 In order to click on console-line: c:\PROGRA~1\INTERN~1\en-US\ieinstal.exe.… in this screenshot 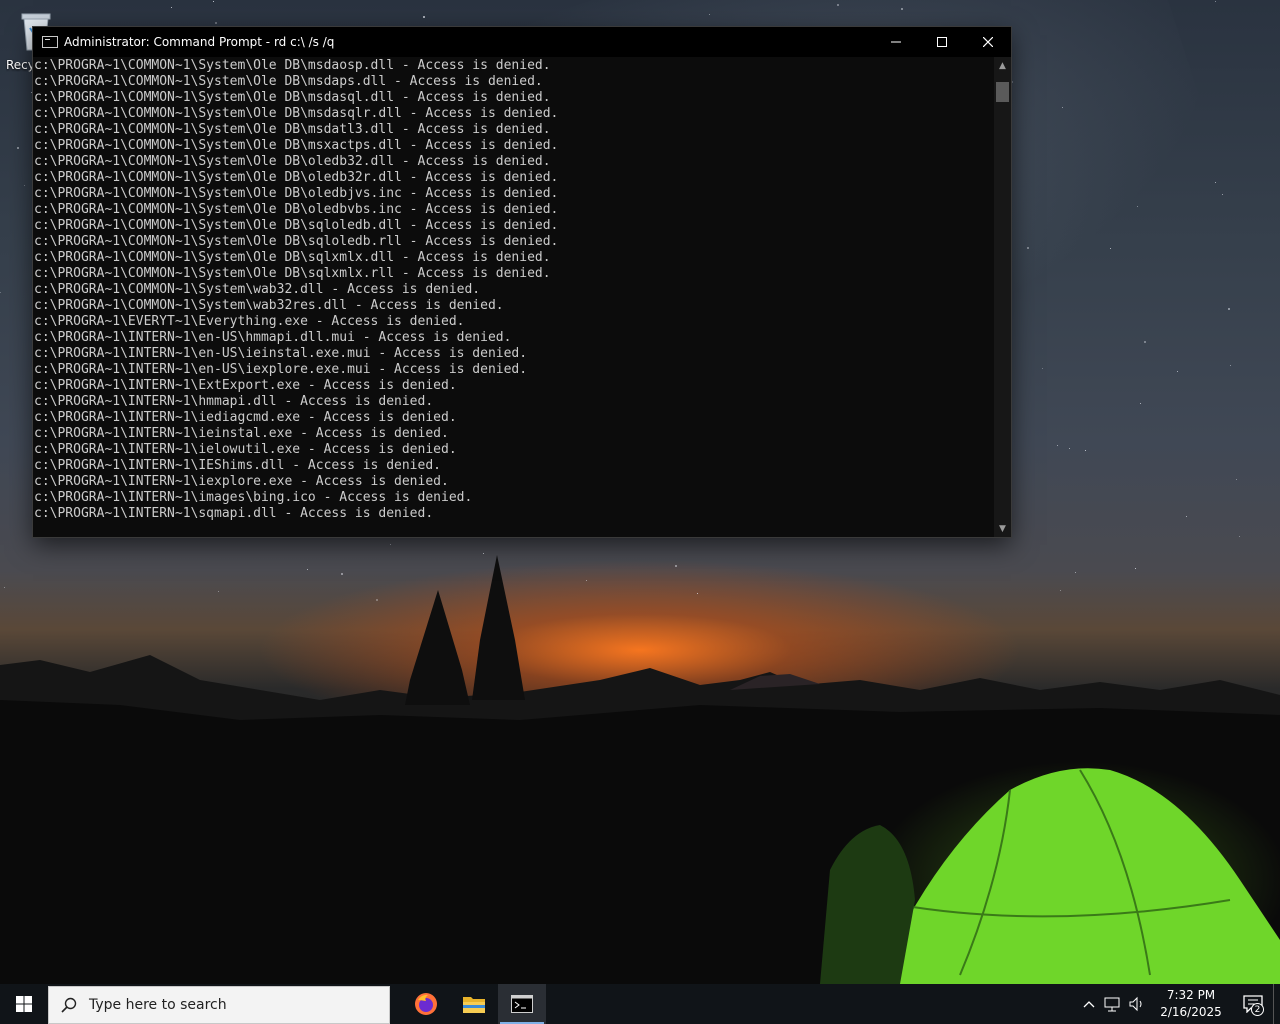, I will do `click(281, 353)`.